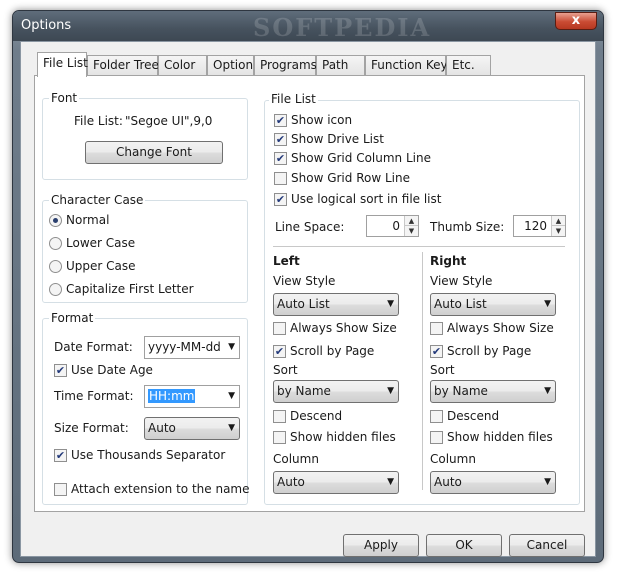 Image resolution: width=625 pixels, height=582 pixels. Describe the element at coordinates (461, 391) in the screenshot. I see `right-sort-value: by Name` at that location.